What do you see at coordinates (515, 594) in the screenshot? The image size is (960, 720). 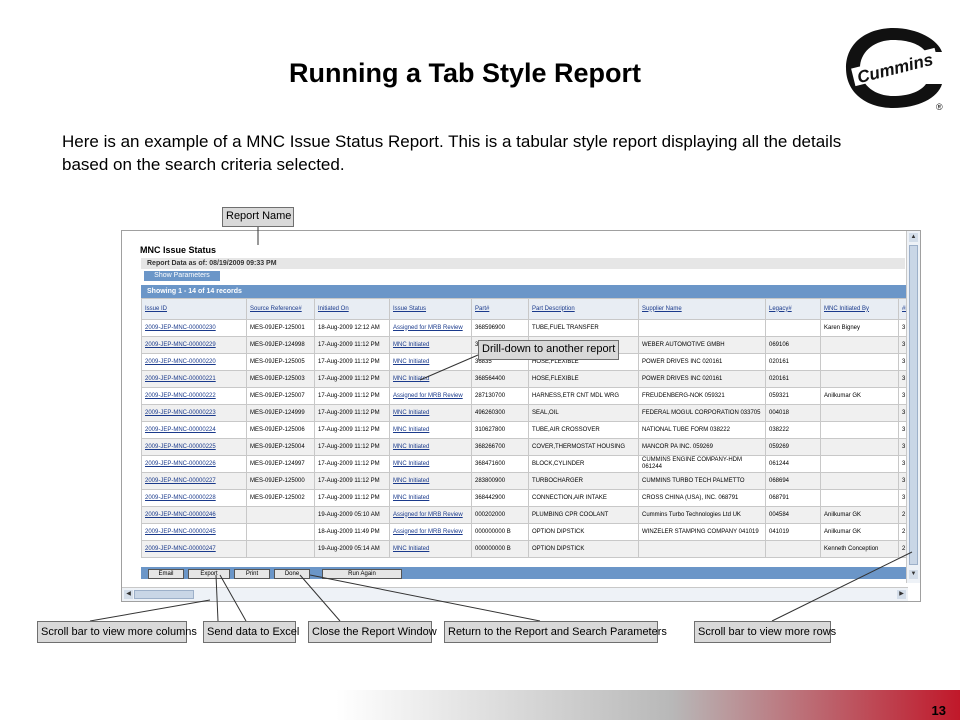 I see `horizontal-scrollbar: ◀ ▶` at bounding box center [515, 594].